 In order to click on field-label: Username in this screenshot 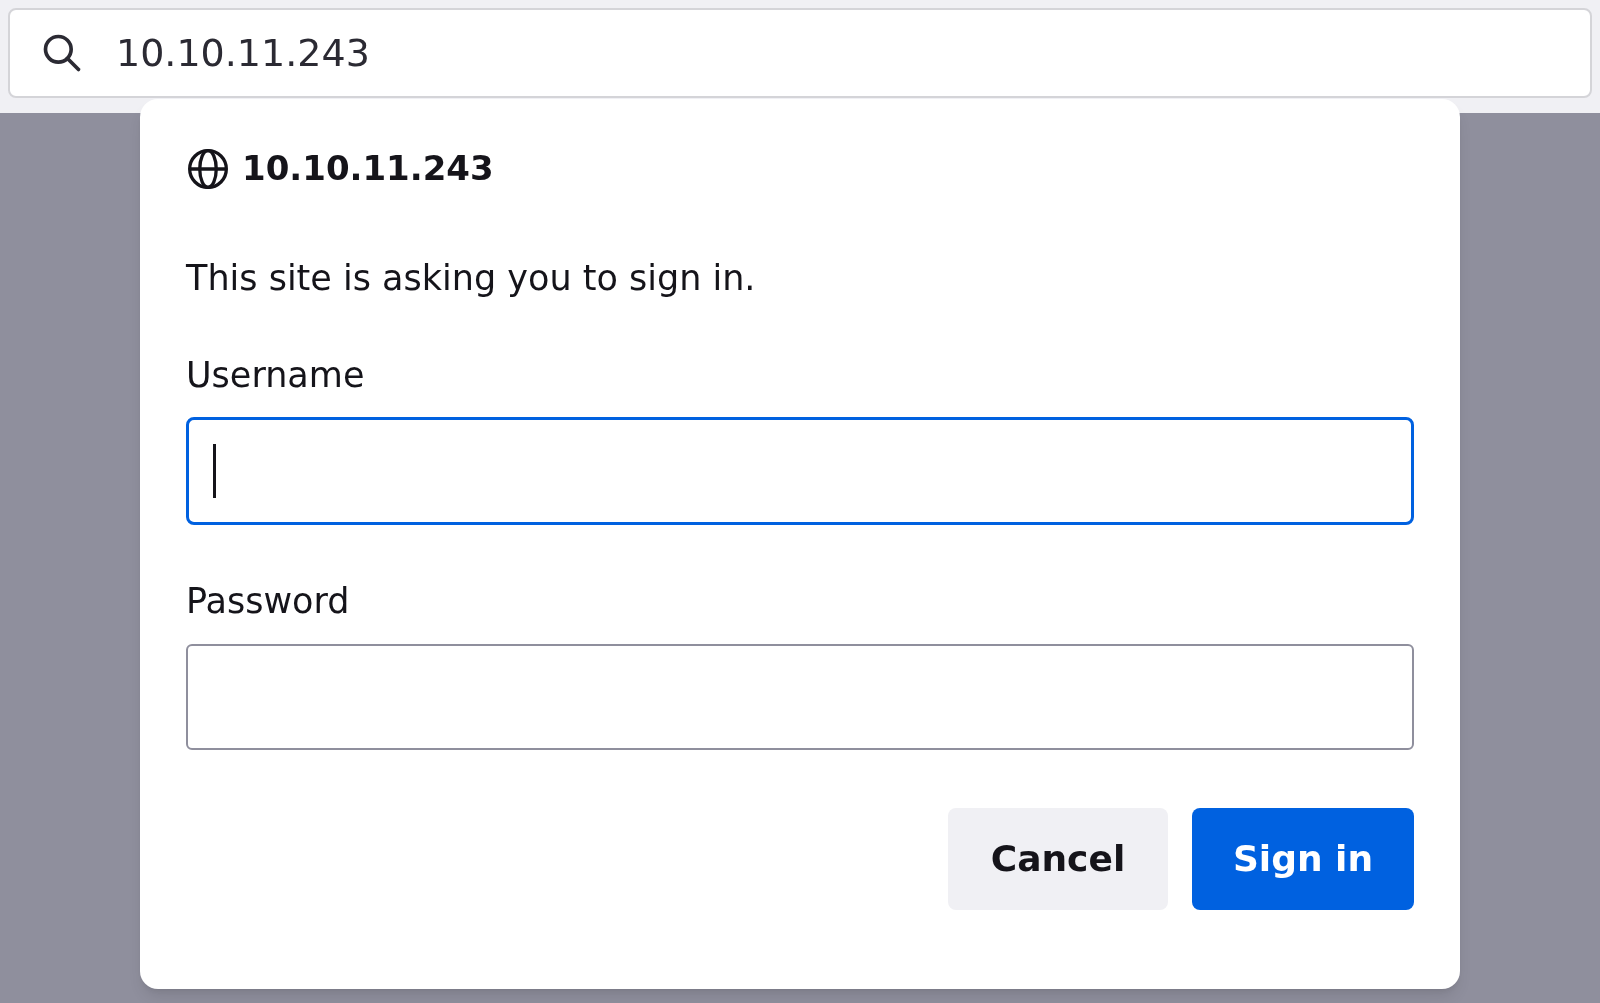, I will do `click(276, 375)`.